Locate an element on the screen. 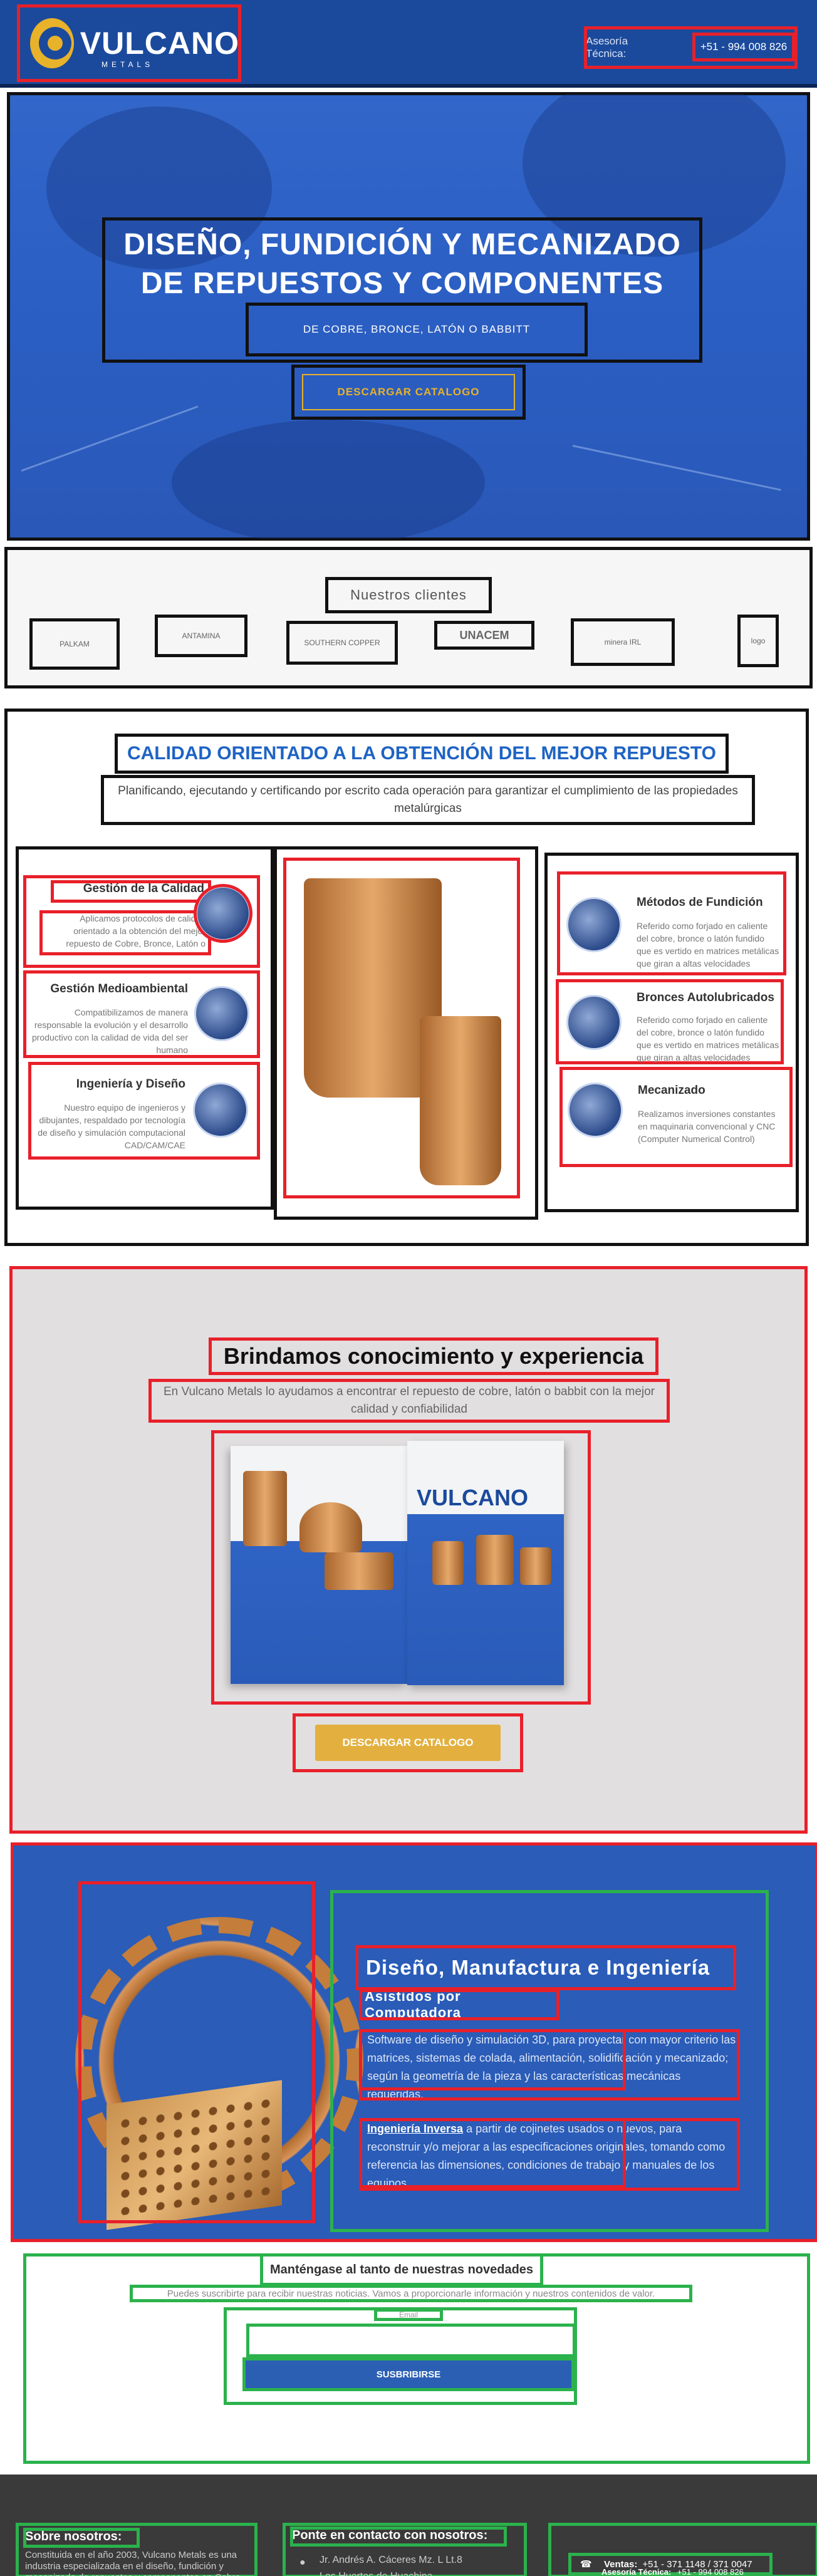  client-logo: UNACEM is located at coordinates (484, 635).